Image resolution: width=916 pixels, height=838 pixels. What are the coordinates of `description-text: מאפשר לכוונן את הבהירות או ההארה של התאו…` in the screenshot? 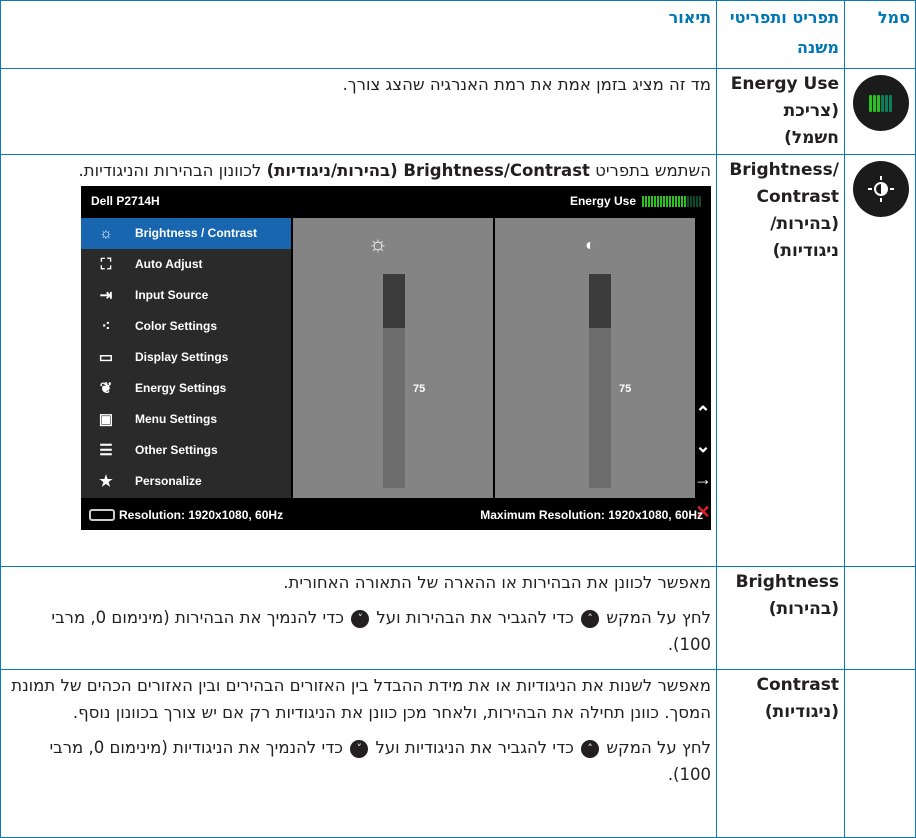 It's located at (497, 582).